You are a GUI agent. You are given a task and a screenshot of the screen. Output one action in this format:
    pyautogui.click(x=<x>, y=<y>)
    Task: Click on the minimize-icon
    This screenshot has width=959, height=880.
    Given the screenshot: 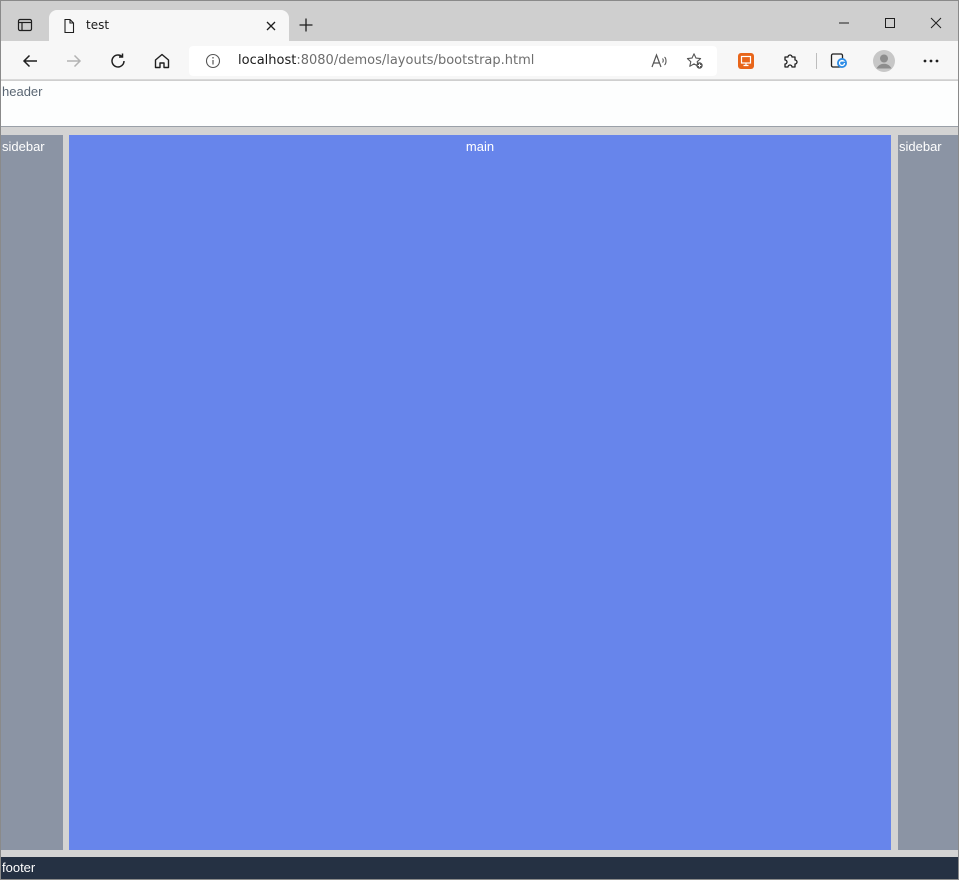 What is the action you would take?
    pyautogui.click(x=844, y=23)
    